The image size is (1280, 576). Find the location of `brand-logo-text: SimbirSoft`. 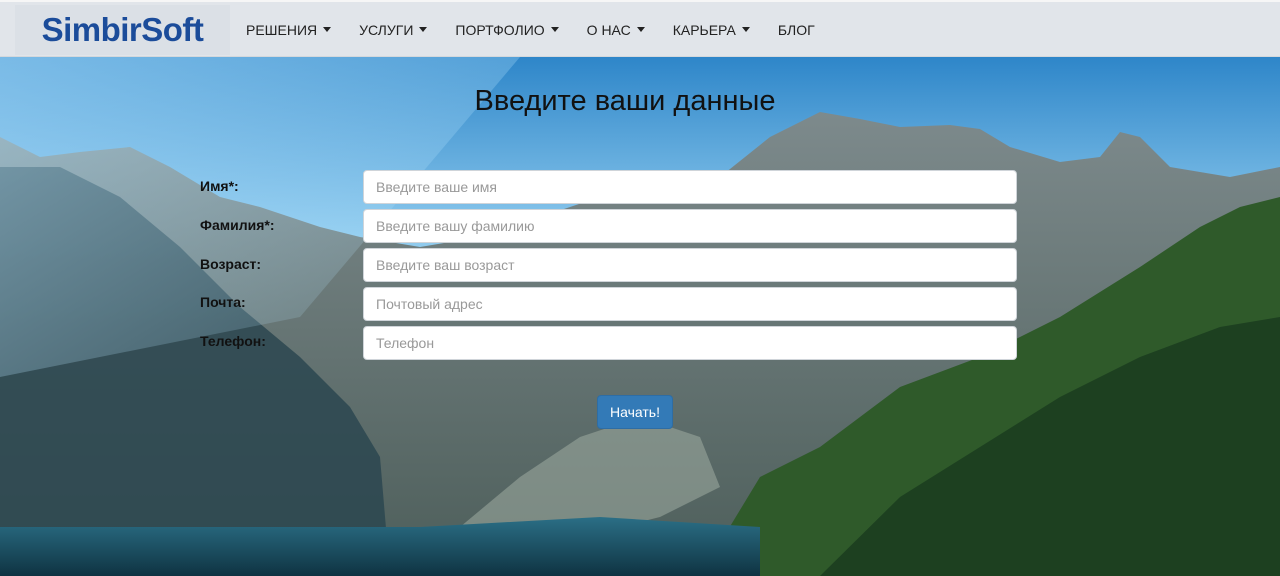

brand-logo-text: SimbirSoft is located at coordinates (122, 29).